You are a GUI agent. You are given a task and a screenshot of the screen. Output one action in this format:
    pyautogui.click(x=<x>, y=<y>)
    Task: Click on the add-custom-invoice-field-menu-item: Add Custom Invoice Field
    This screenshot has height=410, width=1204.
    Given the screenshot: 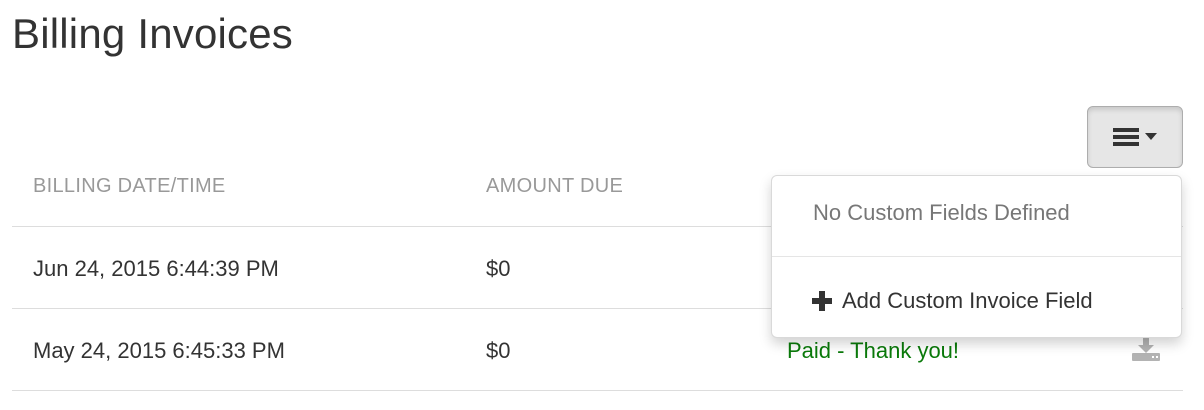 What is the action you would take?
    pyautogui.click(x=952, y=301)
    